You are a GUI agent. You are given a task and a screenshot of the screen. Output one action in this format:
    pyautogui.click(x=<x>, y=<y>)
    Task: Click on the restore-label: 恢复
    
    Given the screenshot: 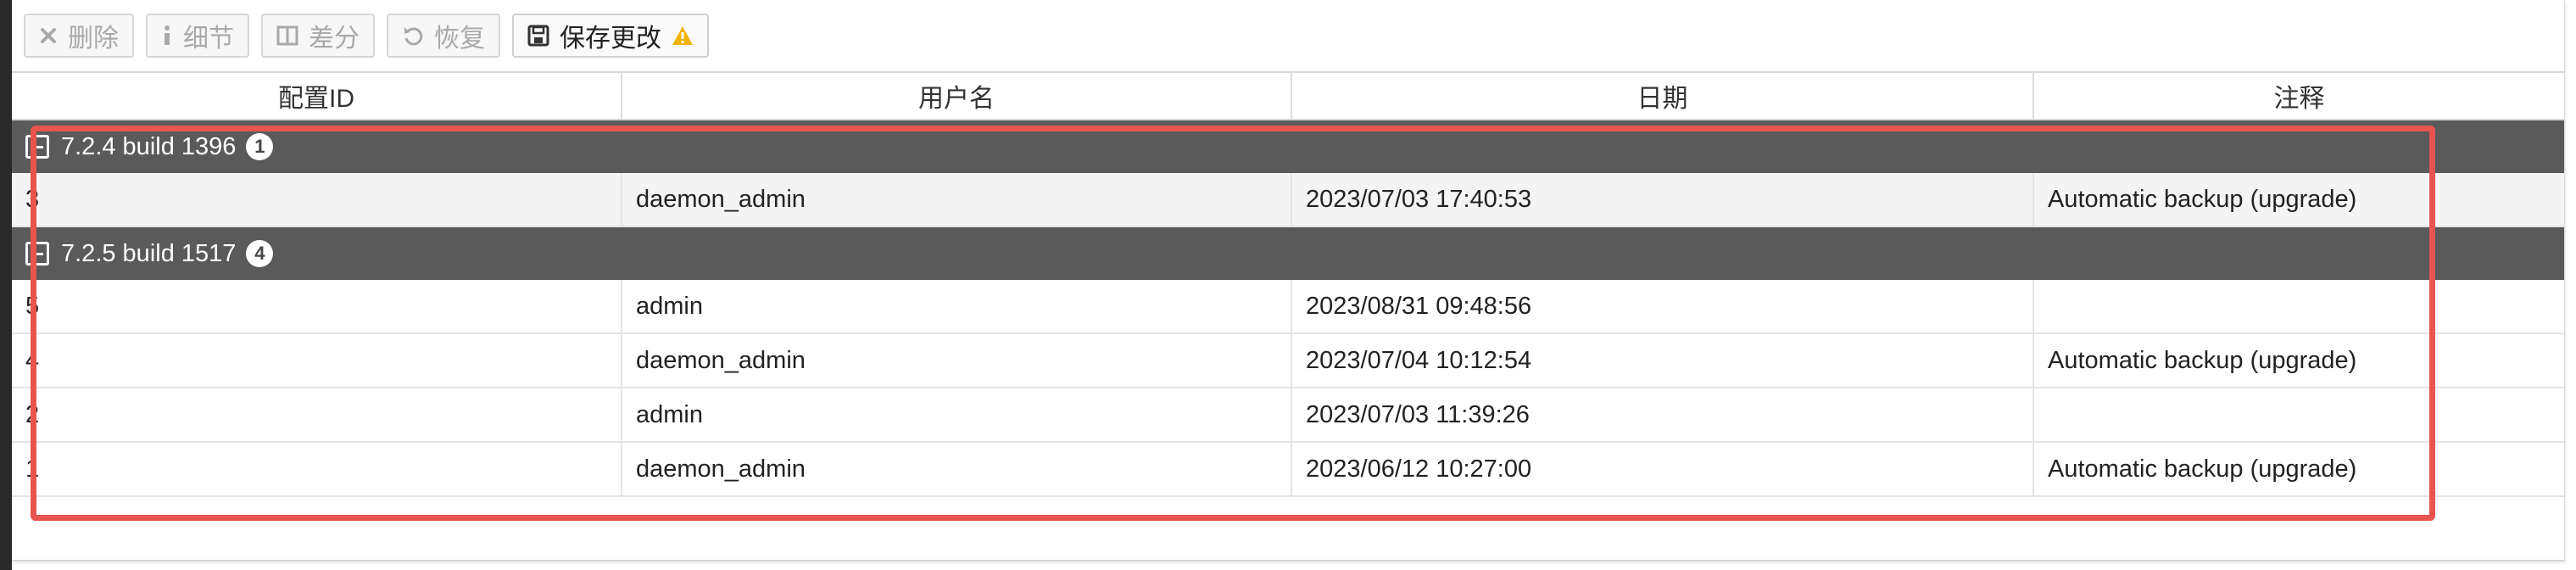 What is the action you would take?
    pyautogui.click(x=459, y=39)
    